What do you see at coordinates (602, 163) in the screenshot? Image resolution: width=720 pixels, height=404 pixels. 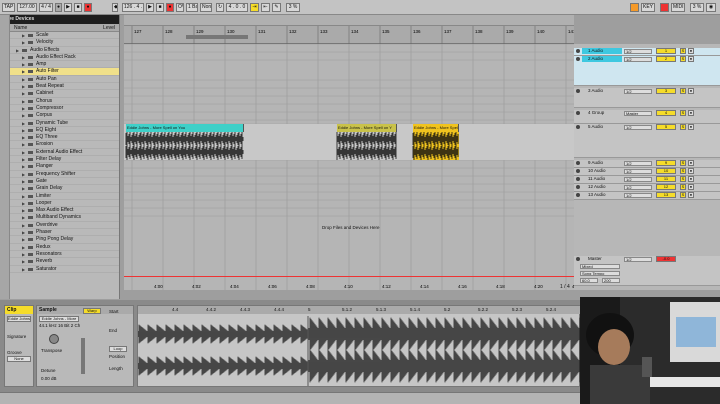 I see `track-name: 9 Audio` at bounding box center [602, 163].